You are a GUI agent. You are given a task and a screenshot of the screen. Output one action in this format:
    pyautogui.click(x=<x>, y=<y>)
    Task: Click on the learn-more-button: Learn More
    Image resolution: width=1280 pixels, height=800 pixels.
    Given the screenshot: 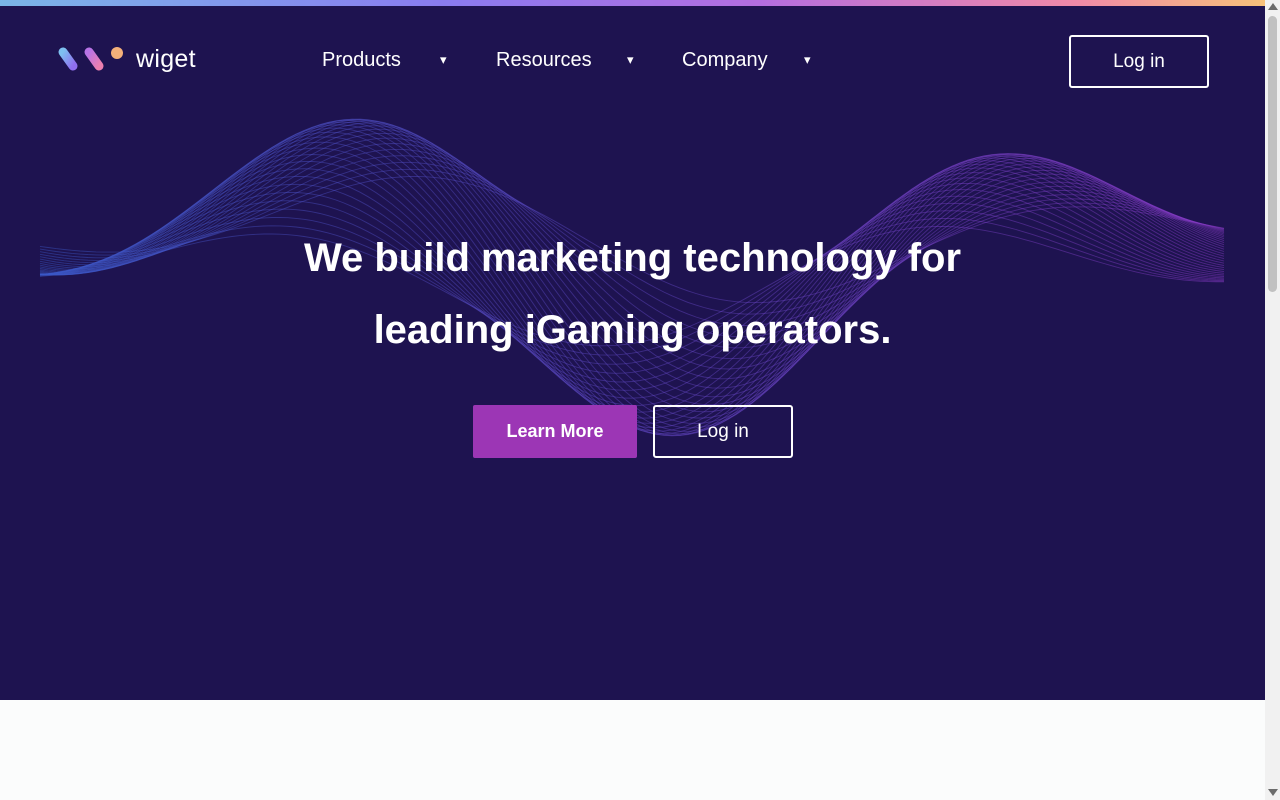 What is the action you would take?
    pyautogui.click(x=555, y=431)
    